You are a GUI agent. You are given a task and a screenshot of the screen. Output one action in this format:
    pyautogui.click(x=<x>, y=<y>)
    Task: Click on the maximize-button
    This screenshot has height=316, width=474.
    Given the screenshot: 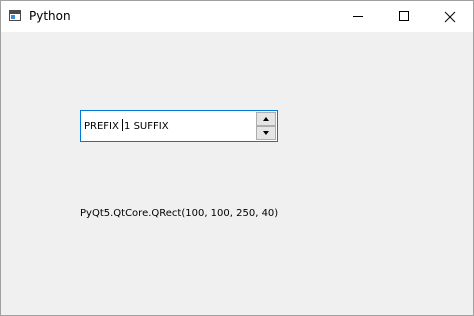 What is the action you would take?
    pyautogui.click(x=404, y=16)
    